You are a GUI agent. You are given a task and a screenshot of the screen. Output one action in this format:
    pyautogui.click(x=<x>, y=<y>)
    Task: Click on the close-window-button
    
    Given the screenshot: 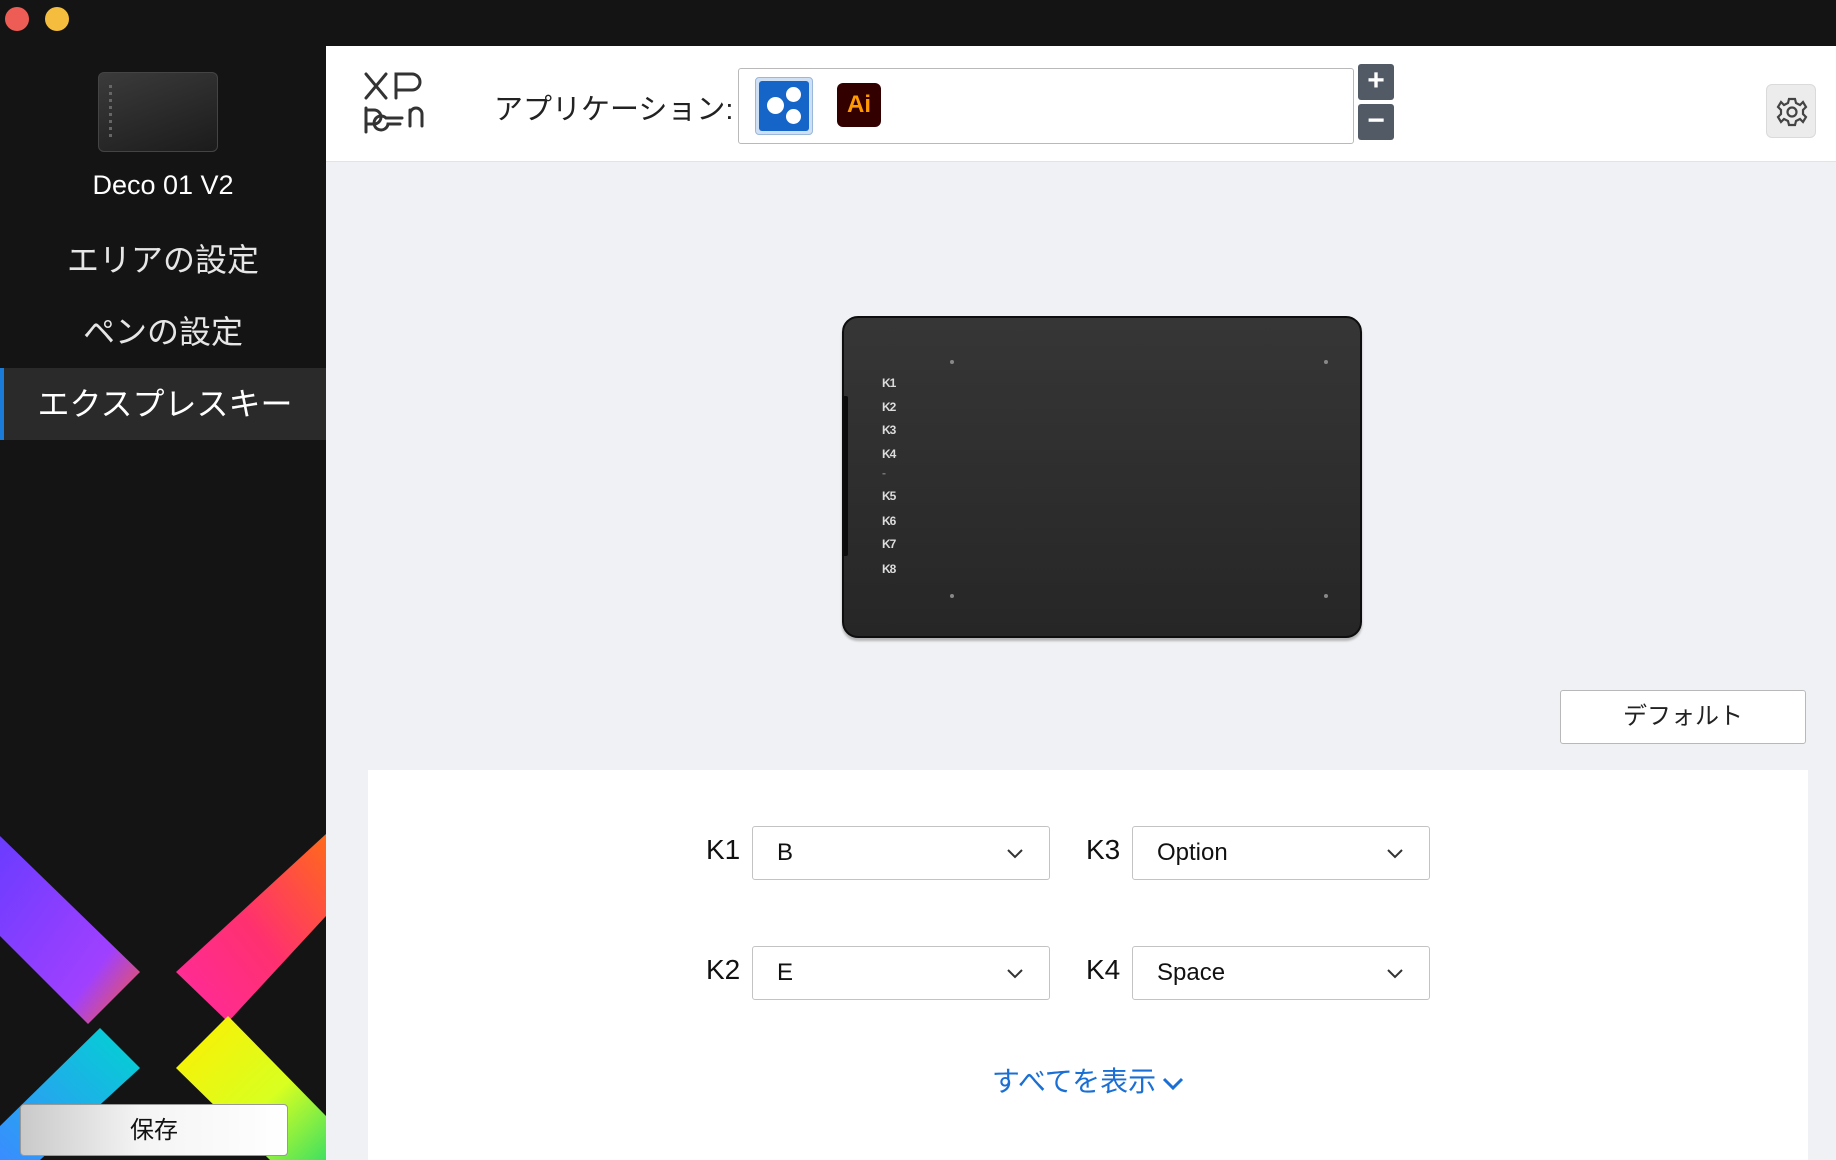 What is the action you would take?
    pyautogui.click(x=17, y=19)
    